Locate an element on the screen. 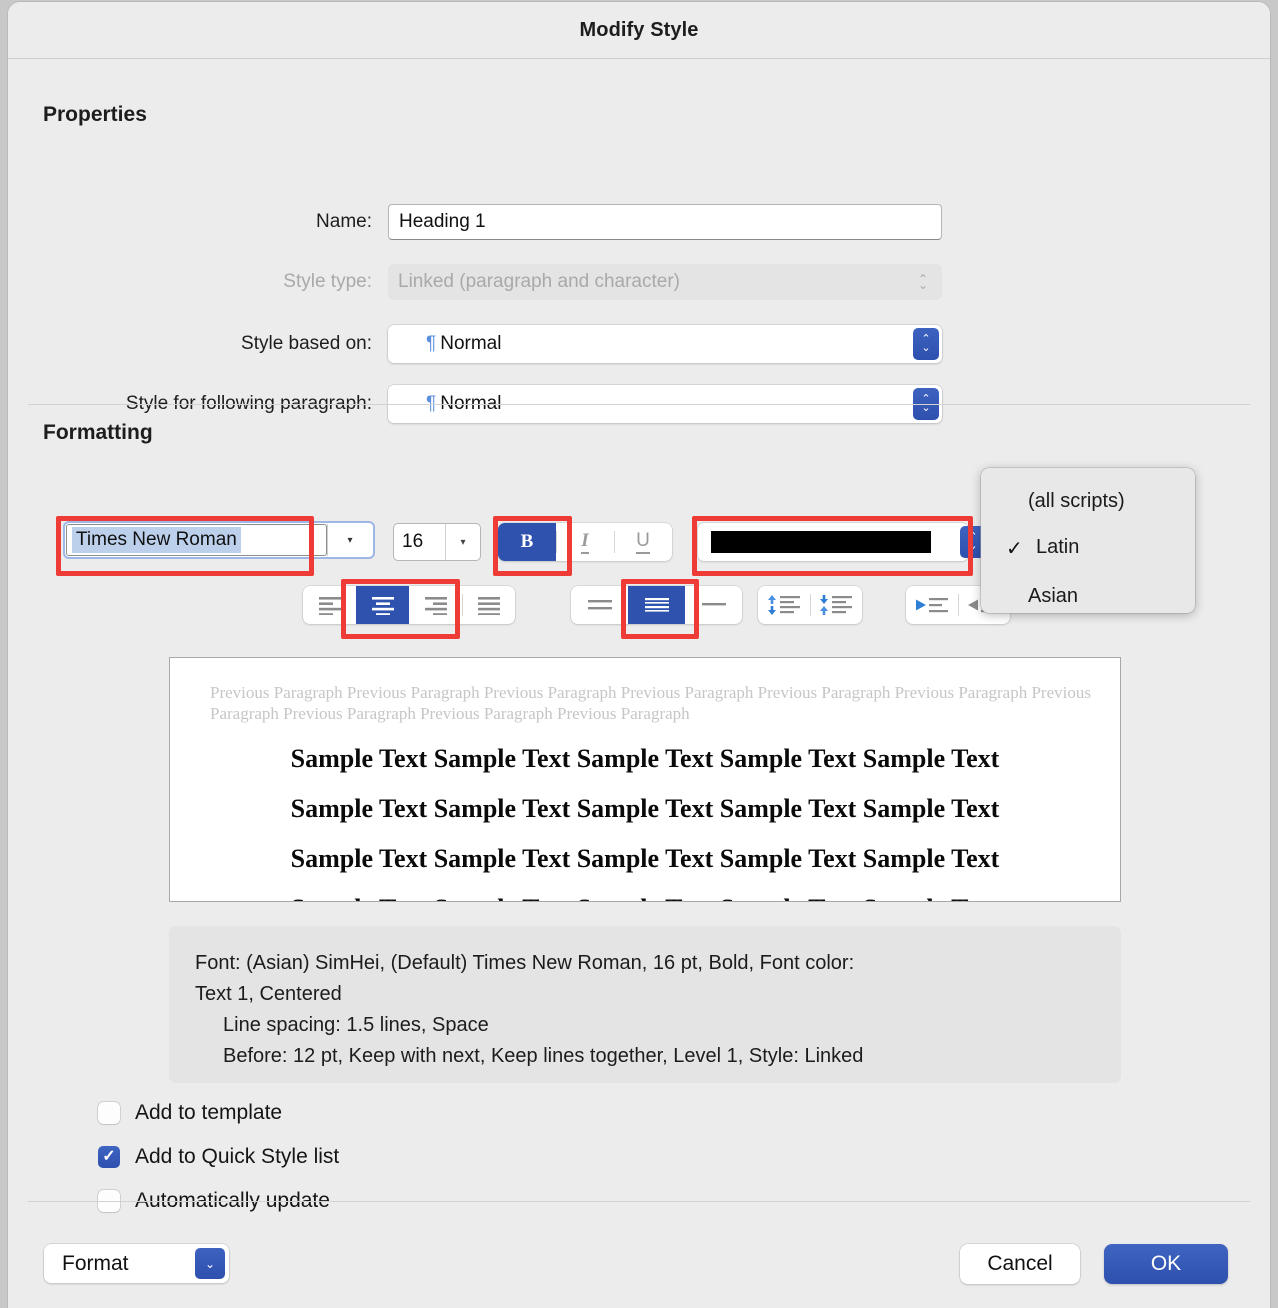  underline-button: U is located at coordinates (643, 542).